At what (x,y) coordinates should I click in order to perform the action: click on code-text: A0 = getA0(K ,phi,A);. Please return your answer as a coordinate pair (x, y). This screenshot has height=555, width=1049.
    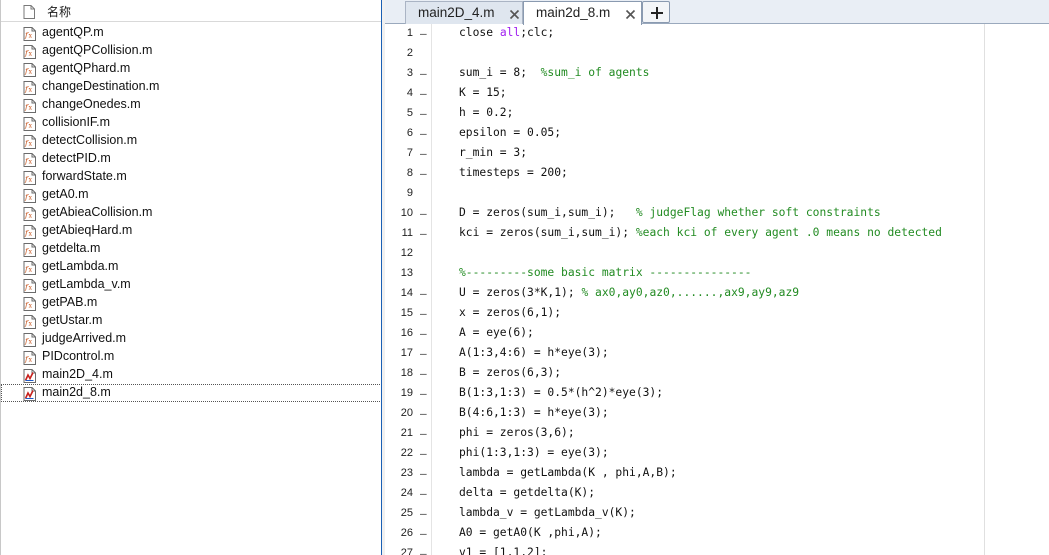
    Looking at the image, I should click on (530, 532).